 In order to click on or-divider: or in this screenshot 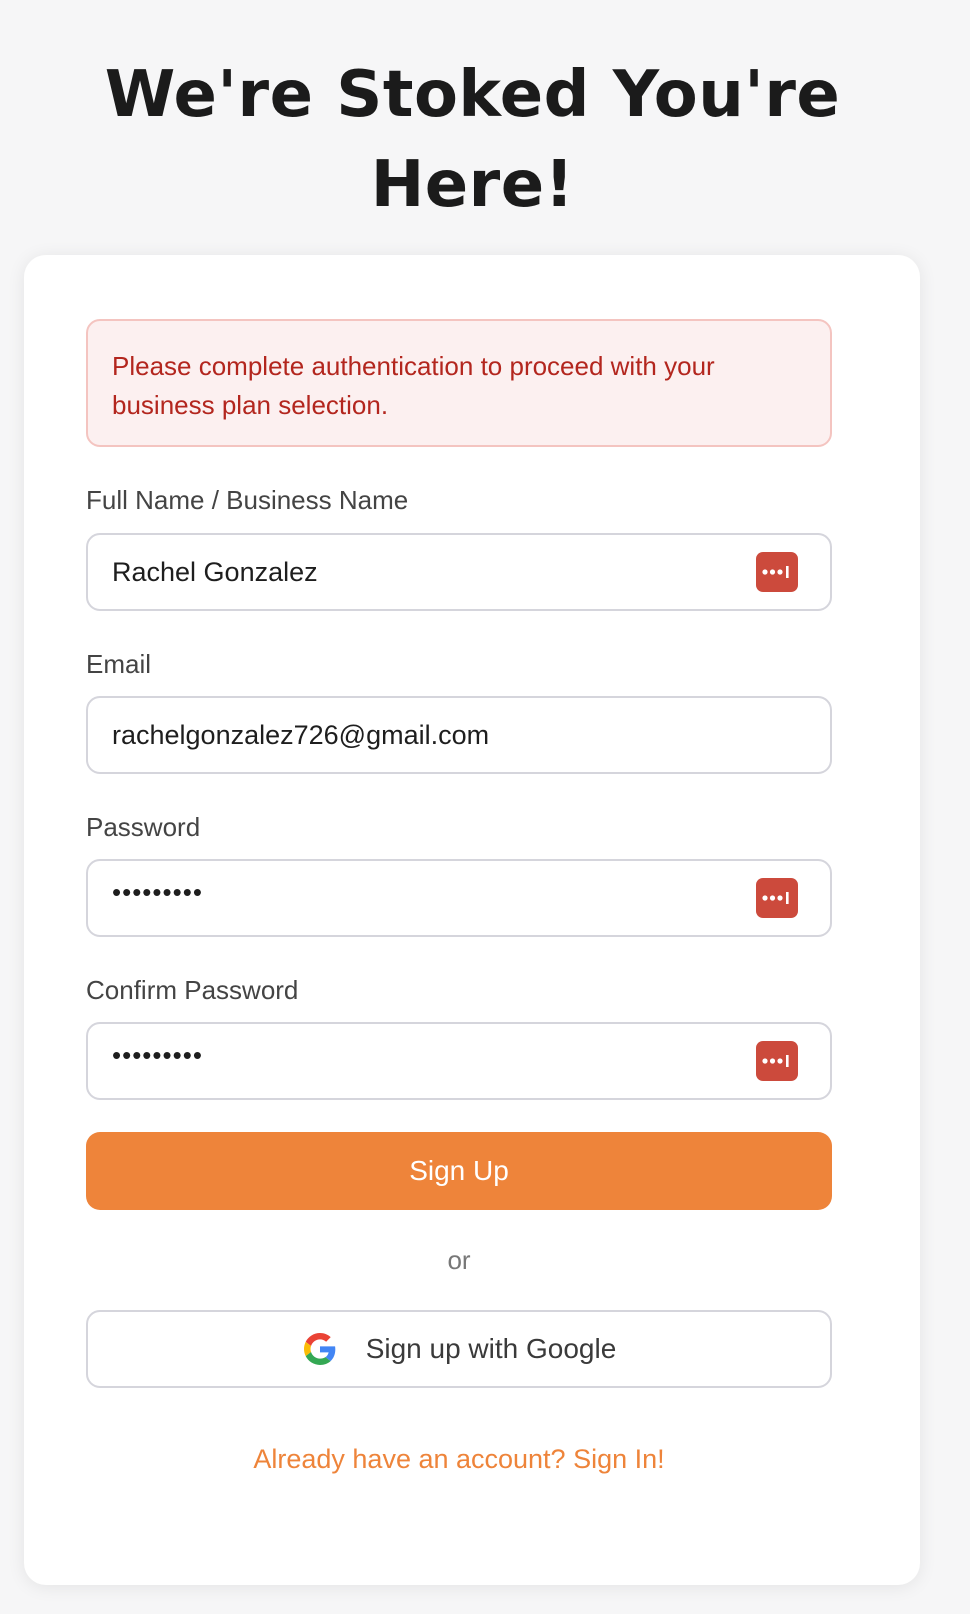, I will do `click(459, 1260)`.